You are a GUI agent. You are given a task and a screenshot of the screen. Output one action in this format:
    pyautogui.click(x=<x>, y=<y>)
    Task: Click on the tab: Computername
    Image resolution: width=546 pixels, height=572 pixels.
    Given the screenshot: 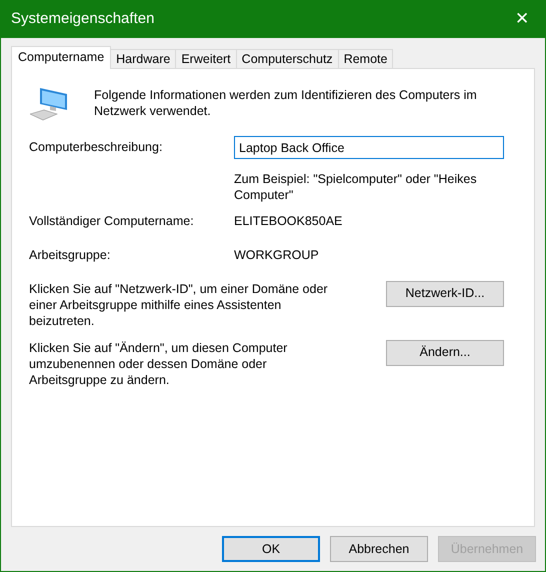 What is the action you would take?
    pyautogui.click(x=61, y=57)
    